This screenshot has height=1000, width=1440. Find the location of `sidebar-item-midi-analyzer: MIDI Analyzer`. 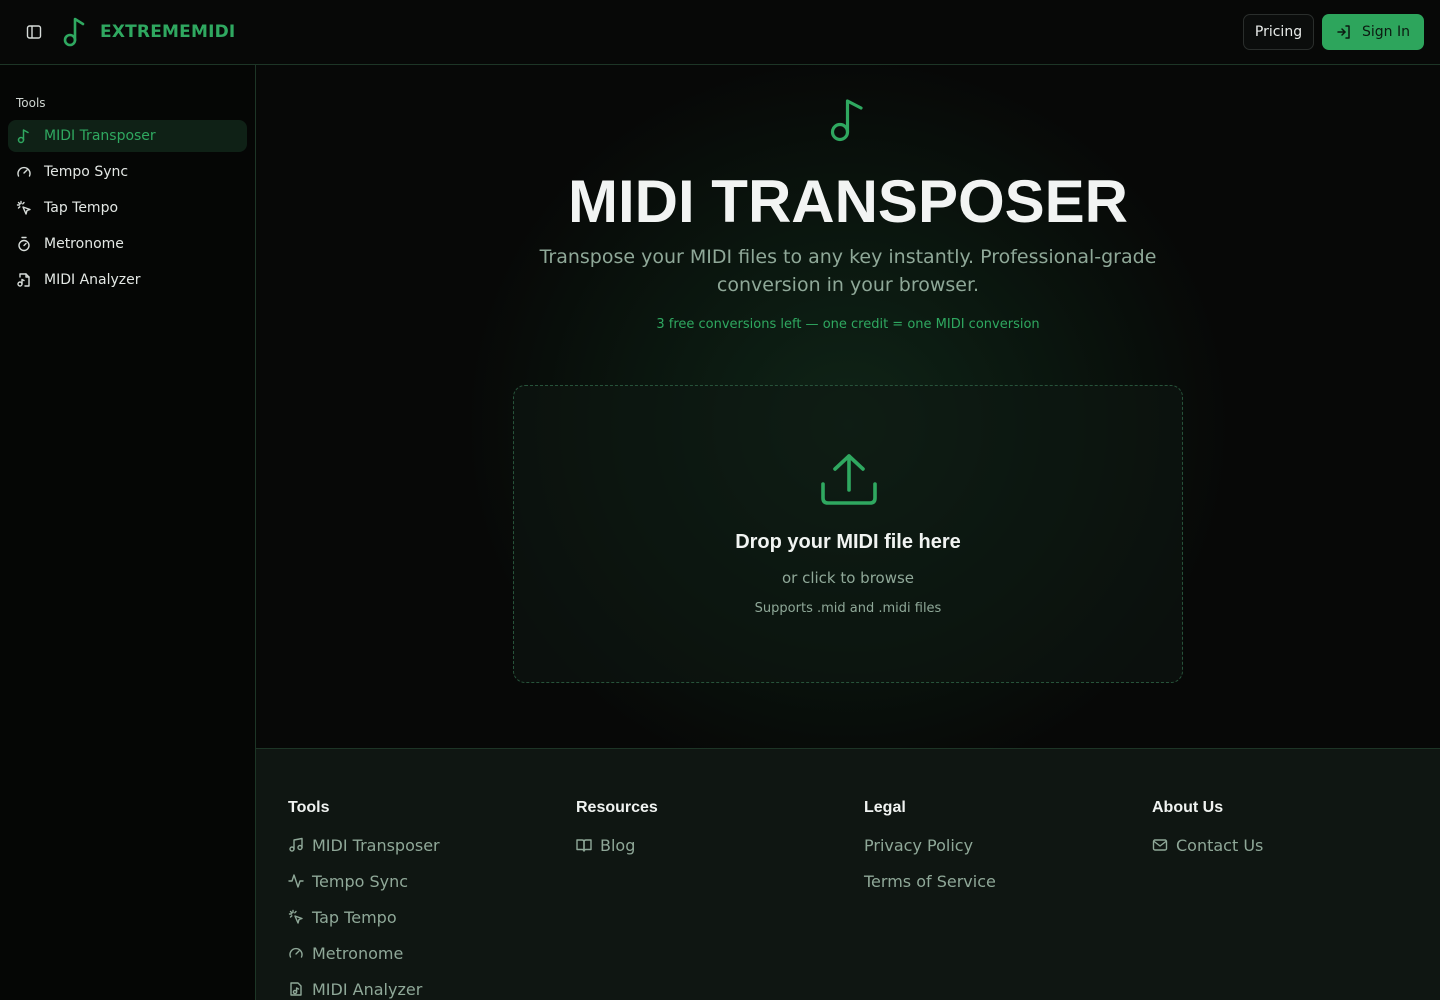

sidebar-item-midi-analyzer: MIDI Analyzer is located at coordinates (127, 280).